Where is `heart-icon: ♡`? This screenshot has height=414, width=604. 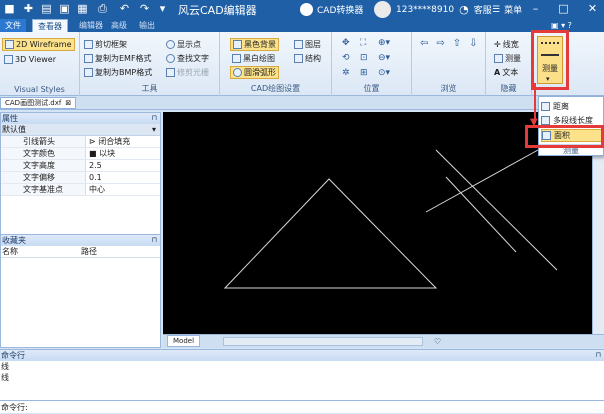 heart-icon: ♡ is located at coordinates (437, 341).